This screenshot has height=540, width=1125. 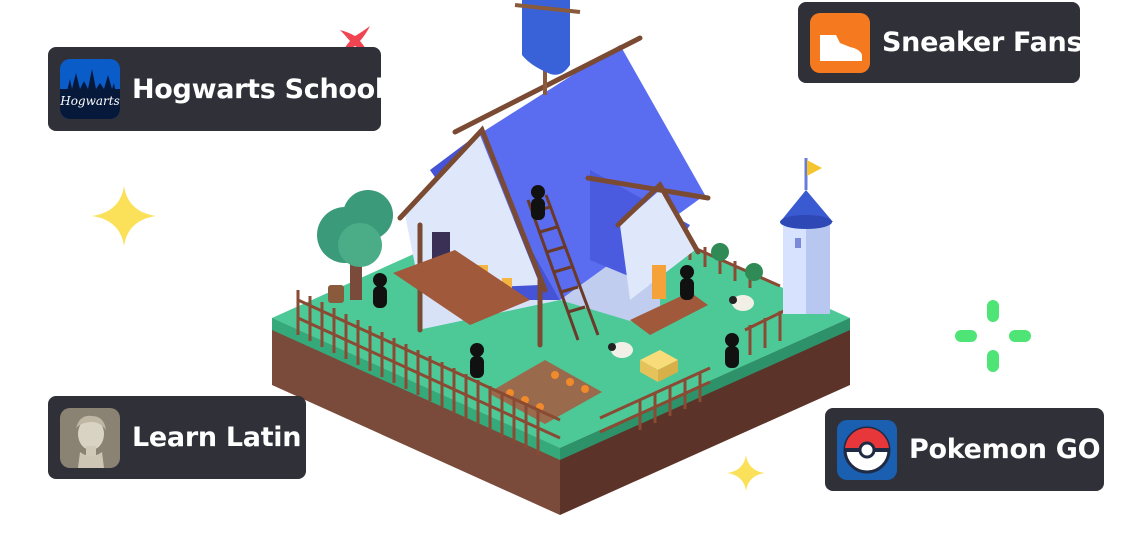 I want to click on hogwarts-castle-icon: Hogwarts, so click(x=90, y=89).